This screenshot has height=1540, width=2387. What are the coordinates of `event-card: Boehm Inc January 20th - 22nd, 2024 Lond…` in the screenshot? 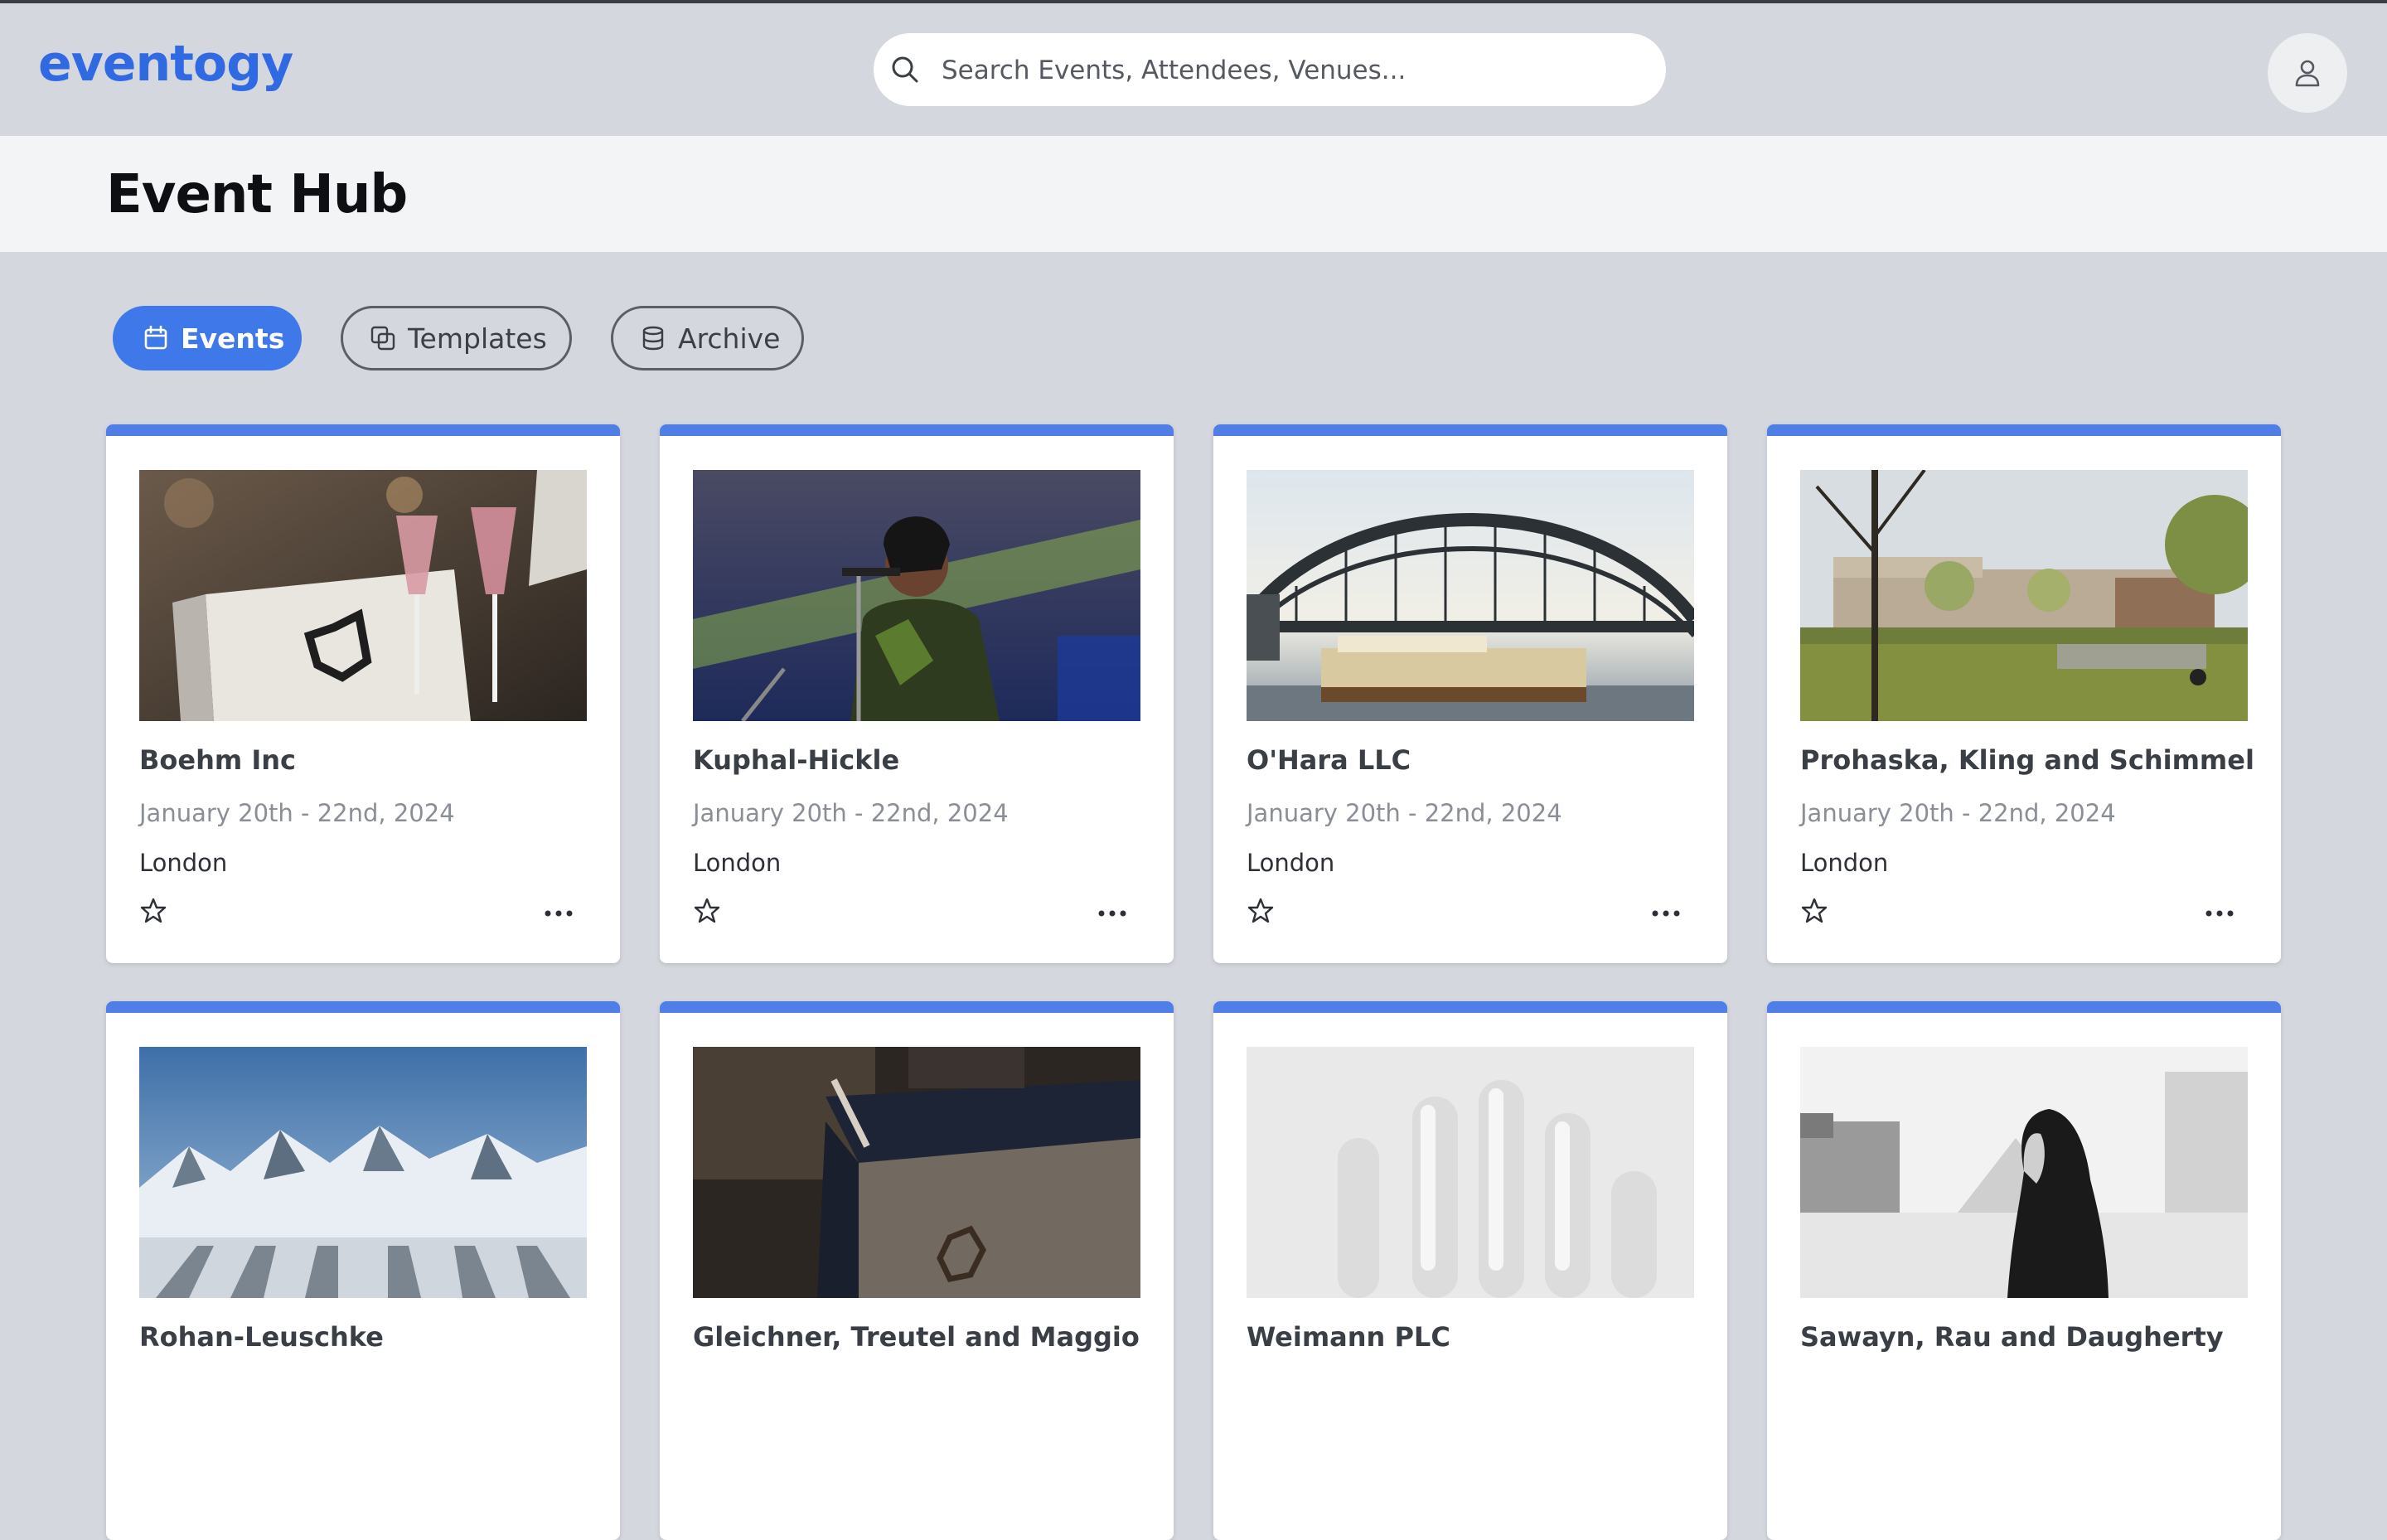 It's located at (363, 693).